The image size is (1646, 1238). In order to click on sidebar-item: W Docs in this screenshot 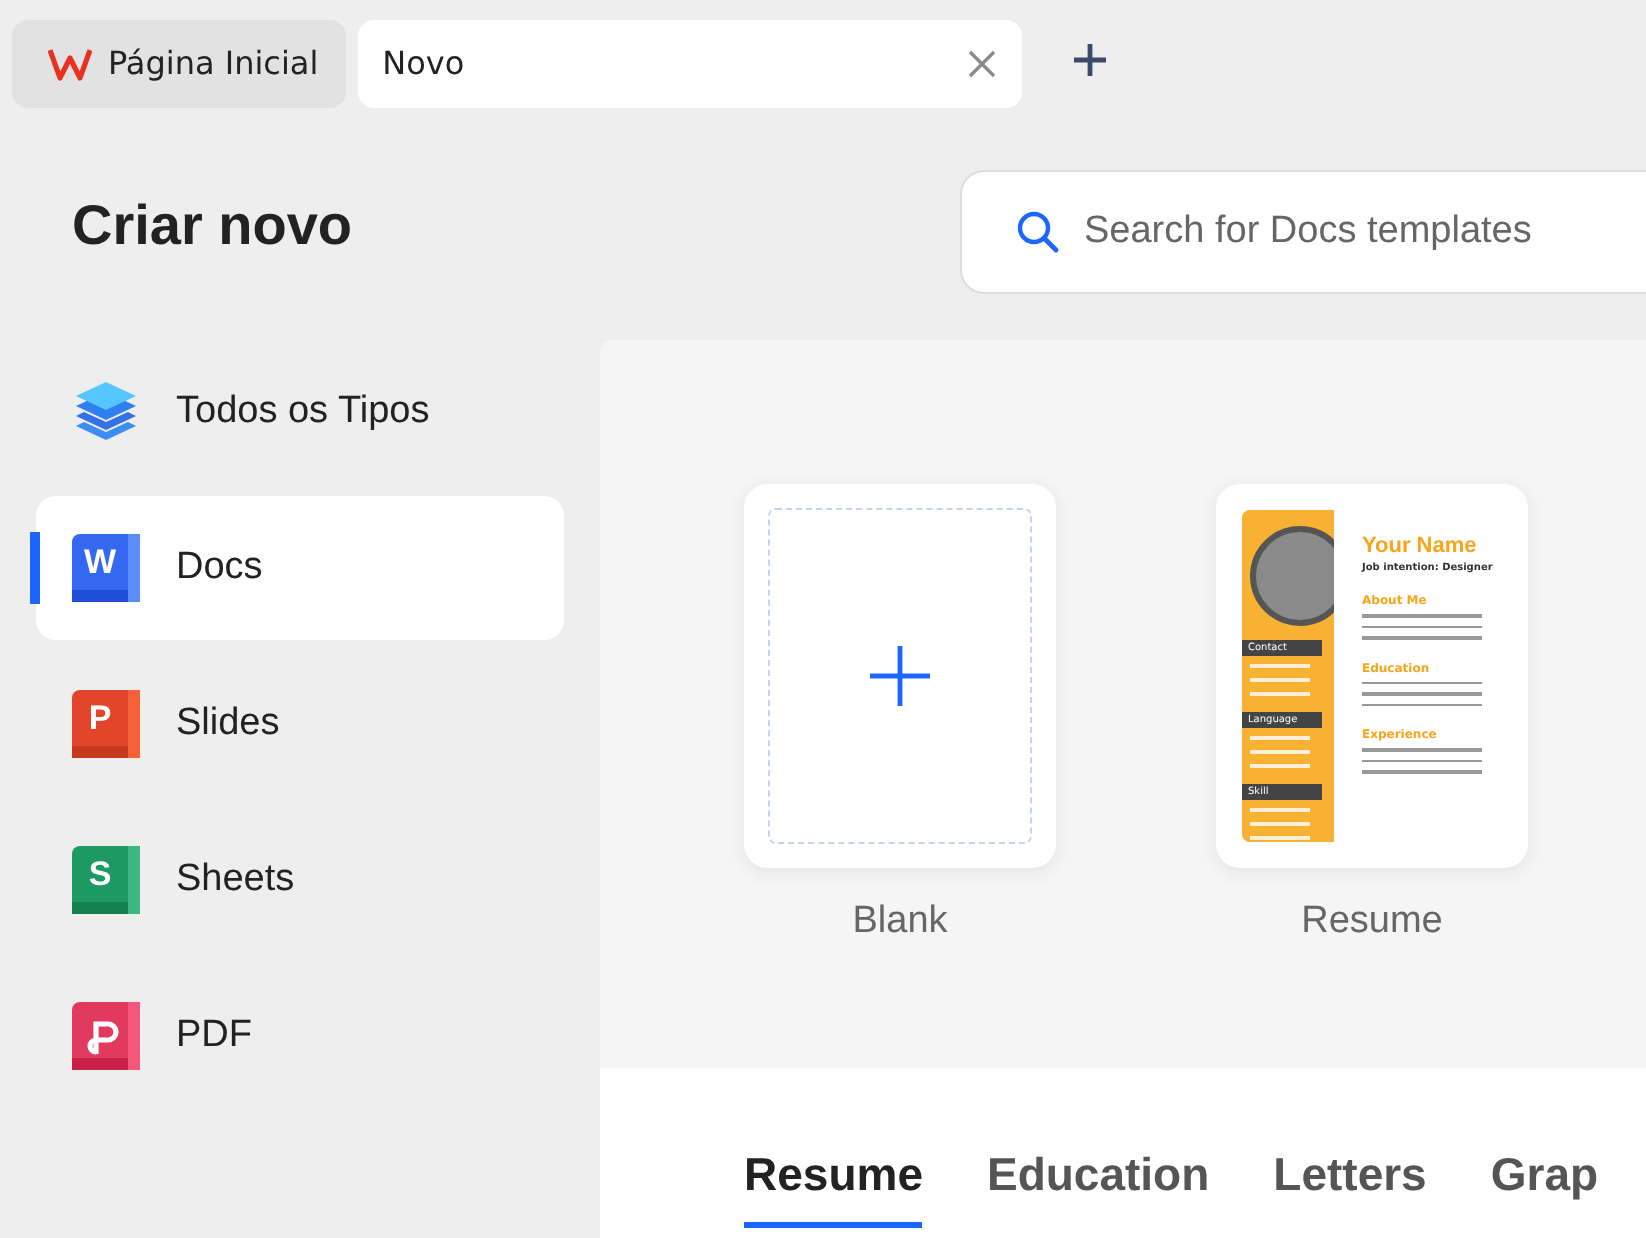, I will do `click(300, 568)`.